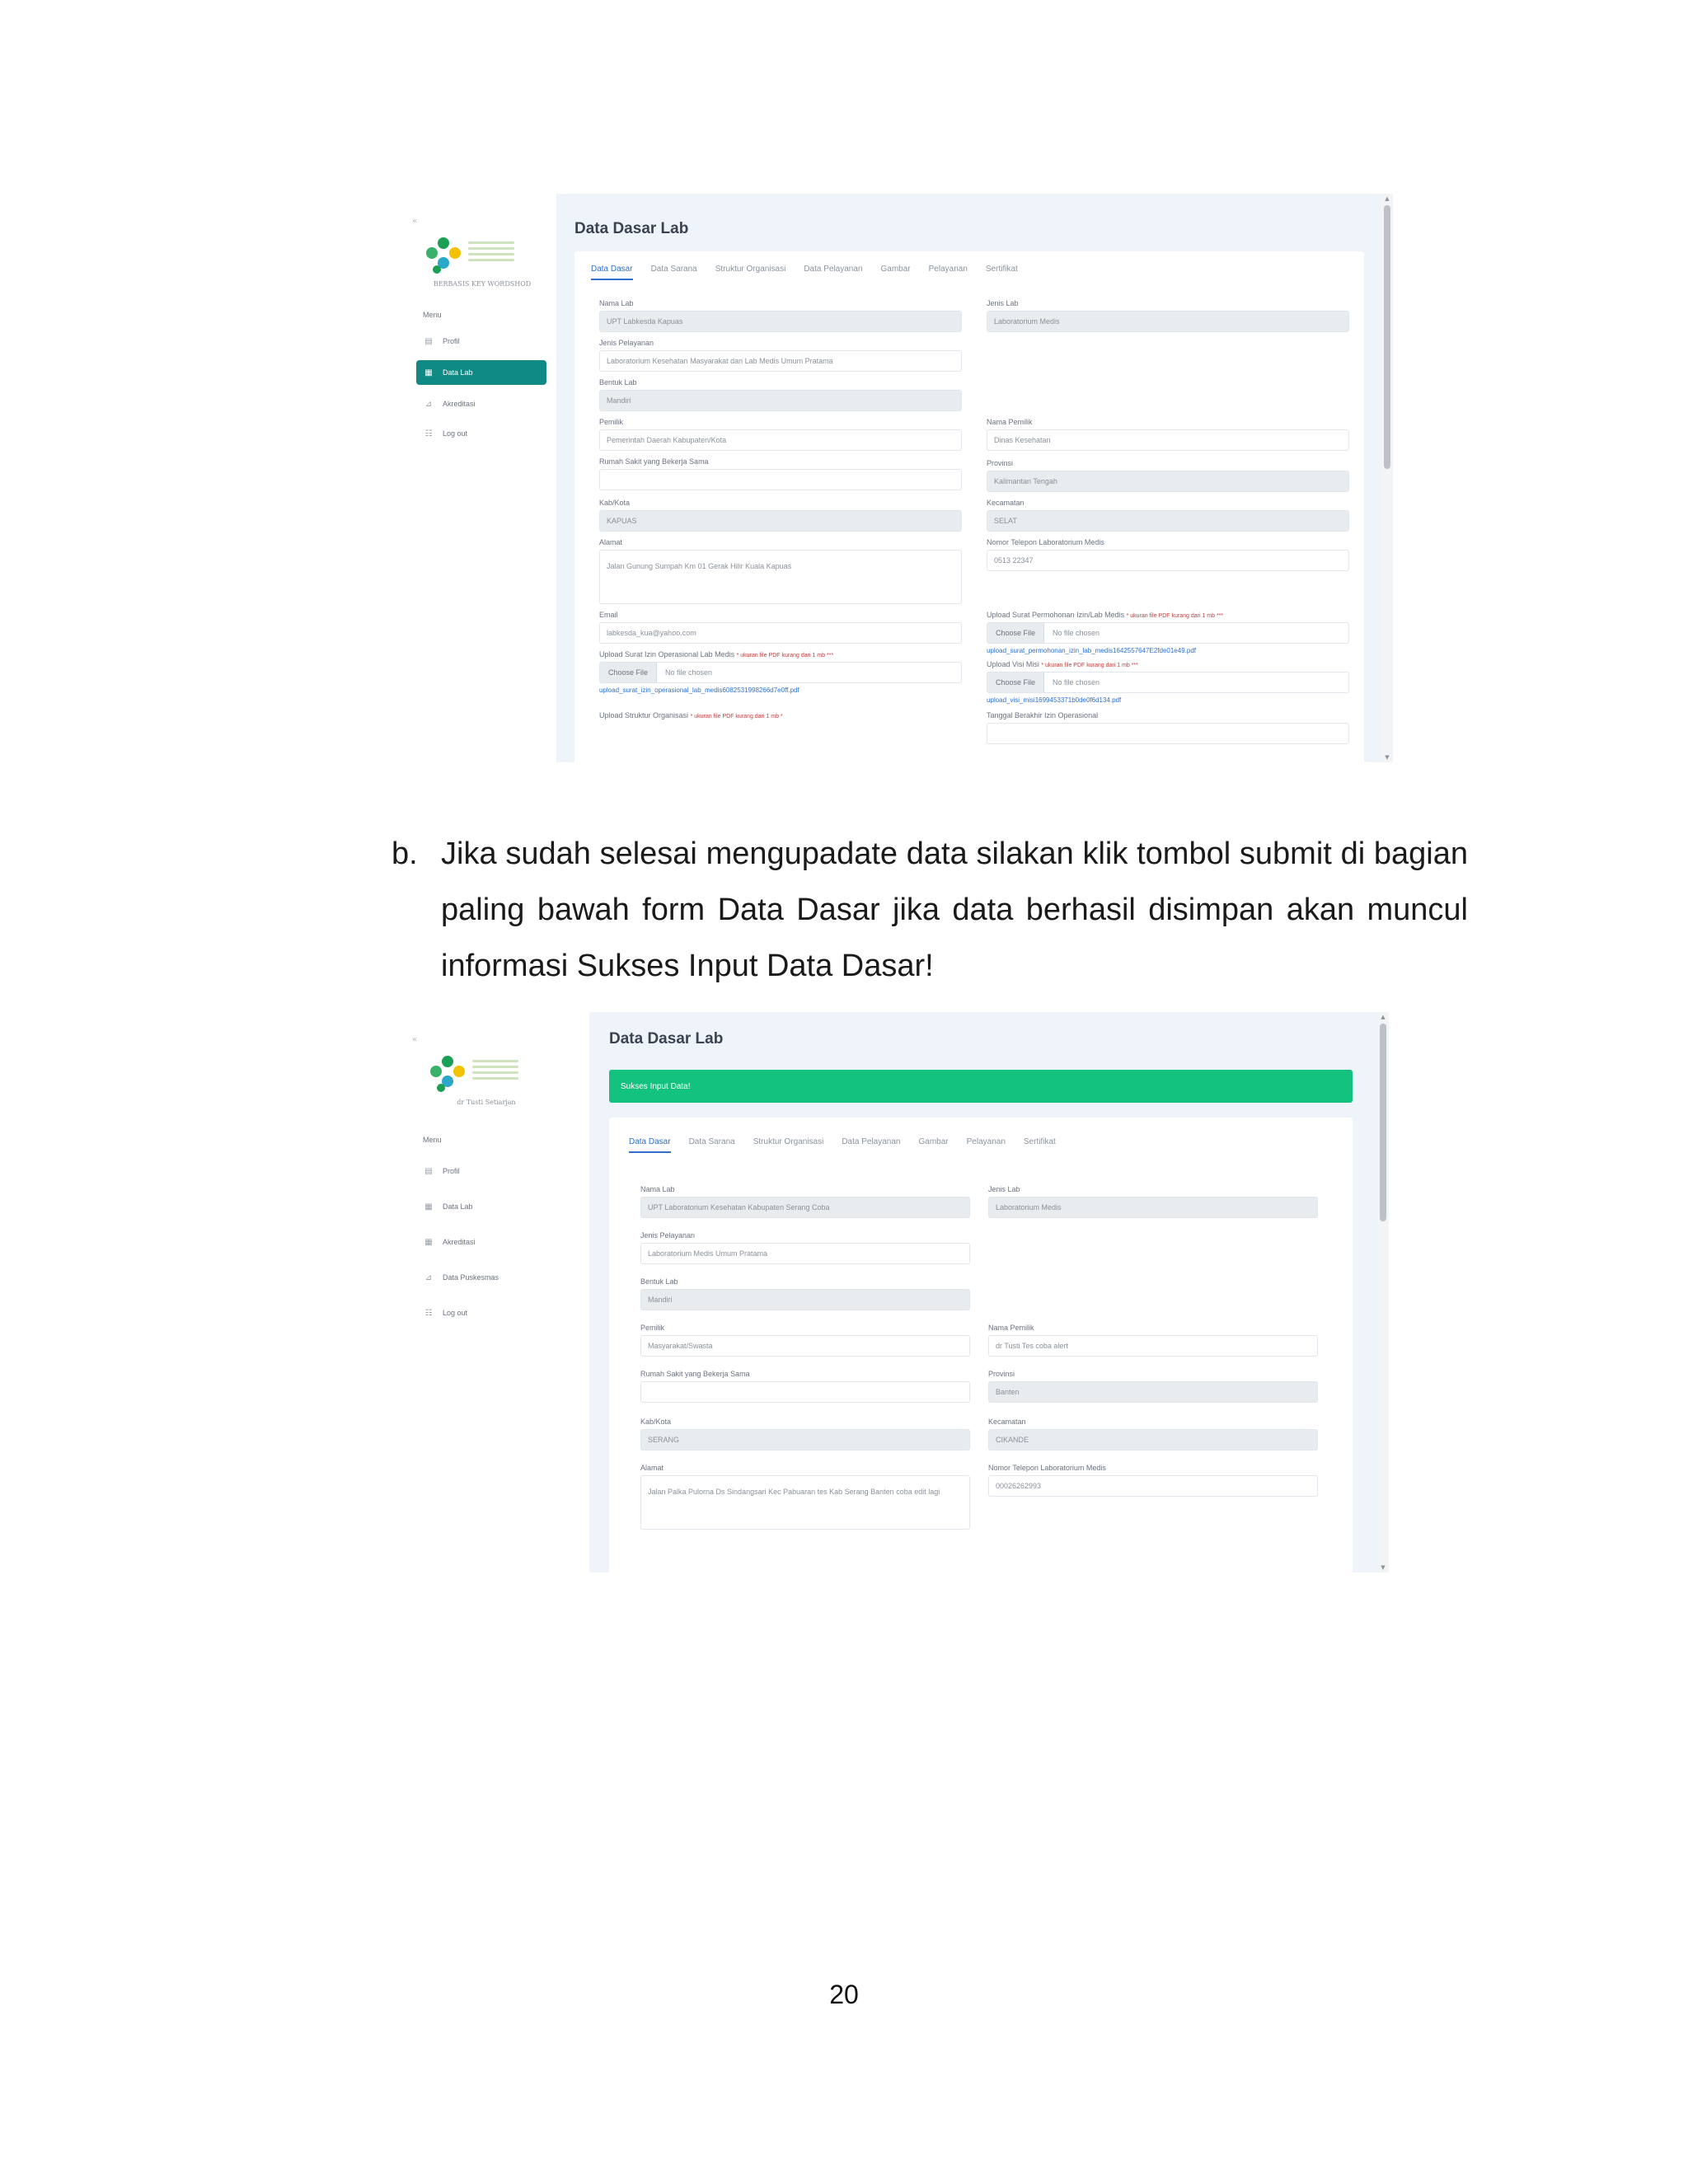  Describe the element at coordinates (481, 403) in the screenshot. I see `sidebar-item-akreditasi: ⊿ Akreditasi` at that location.